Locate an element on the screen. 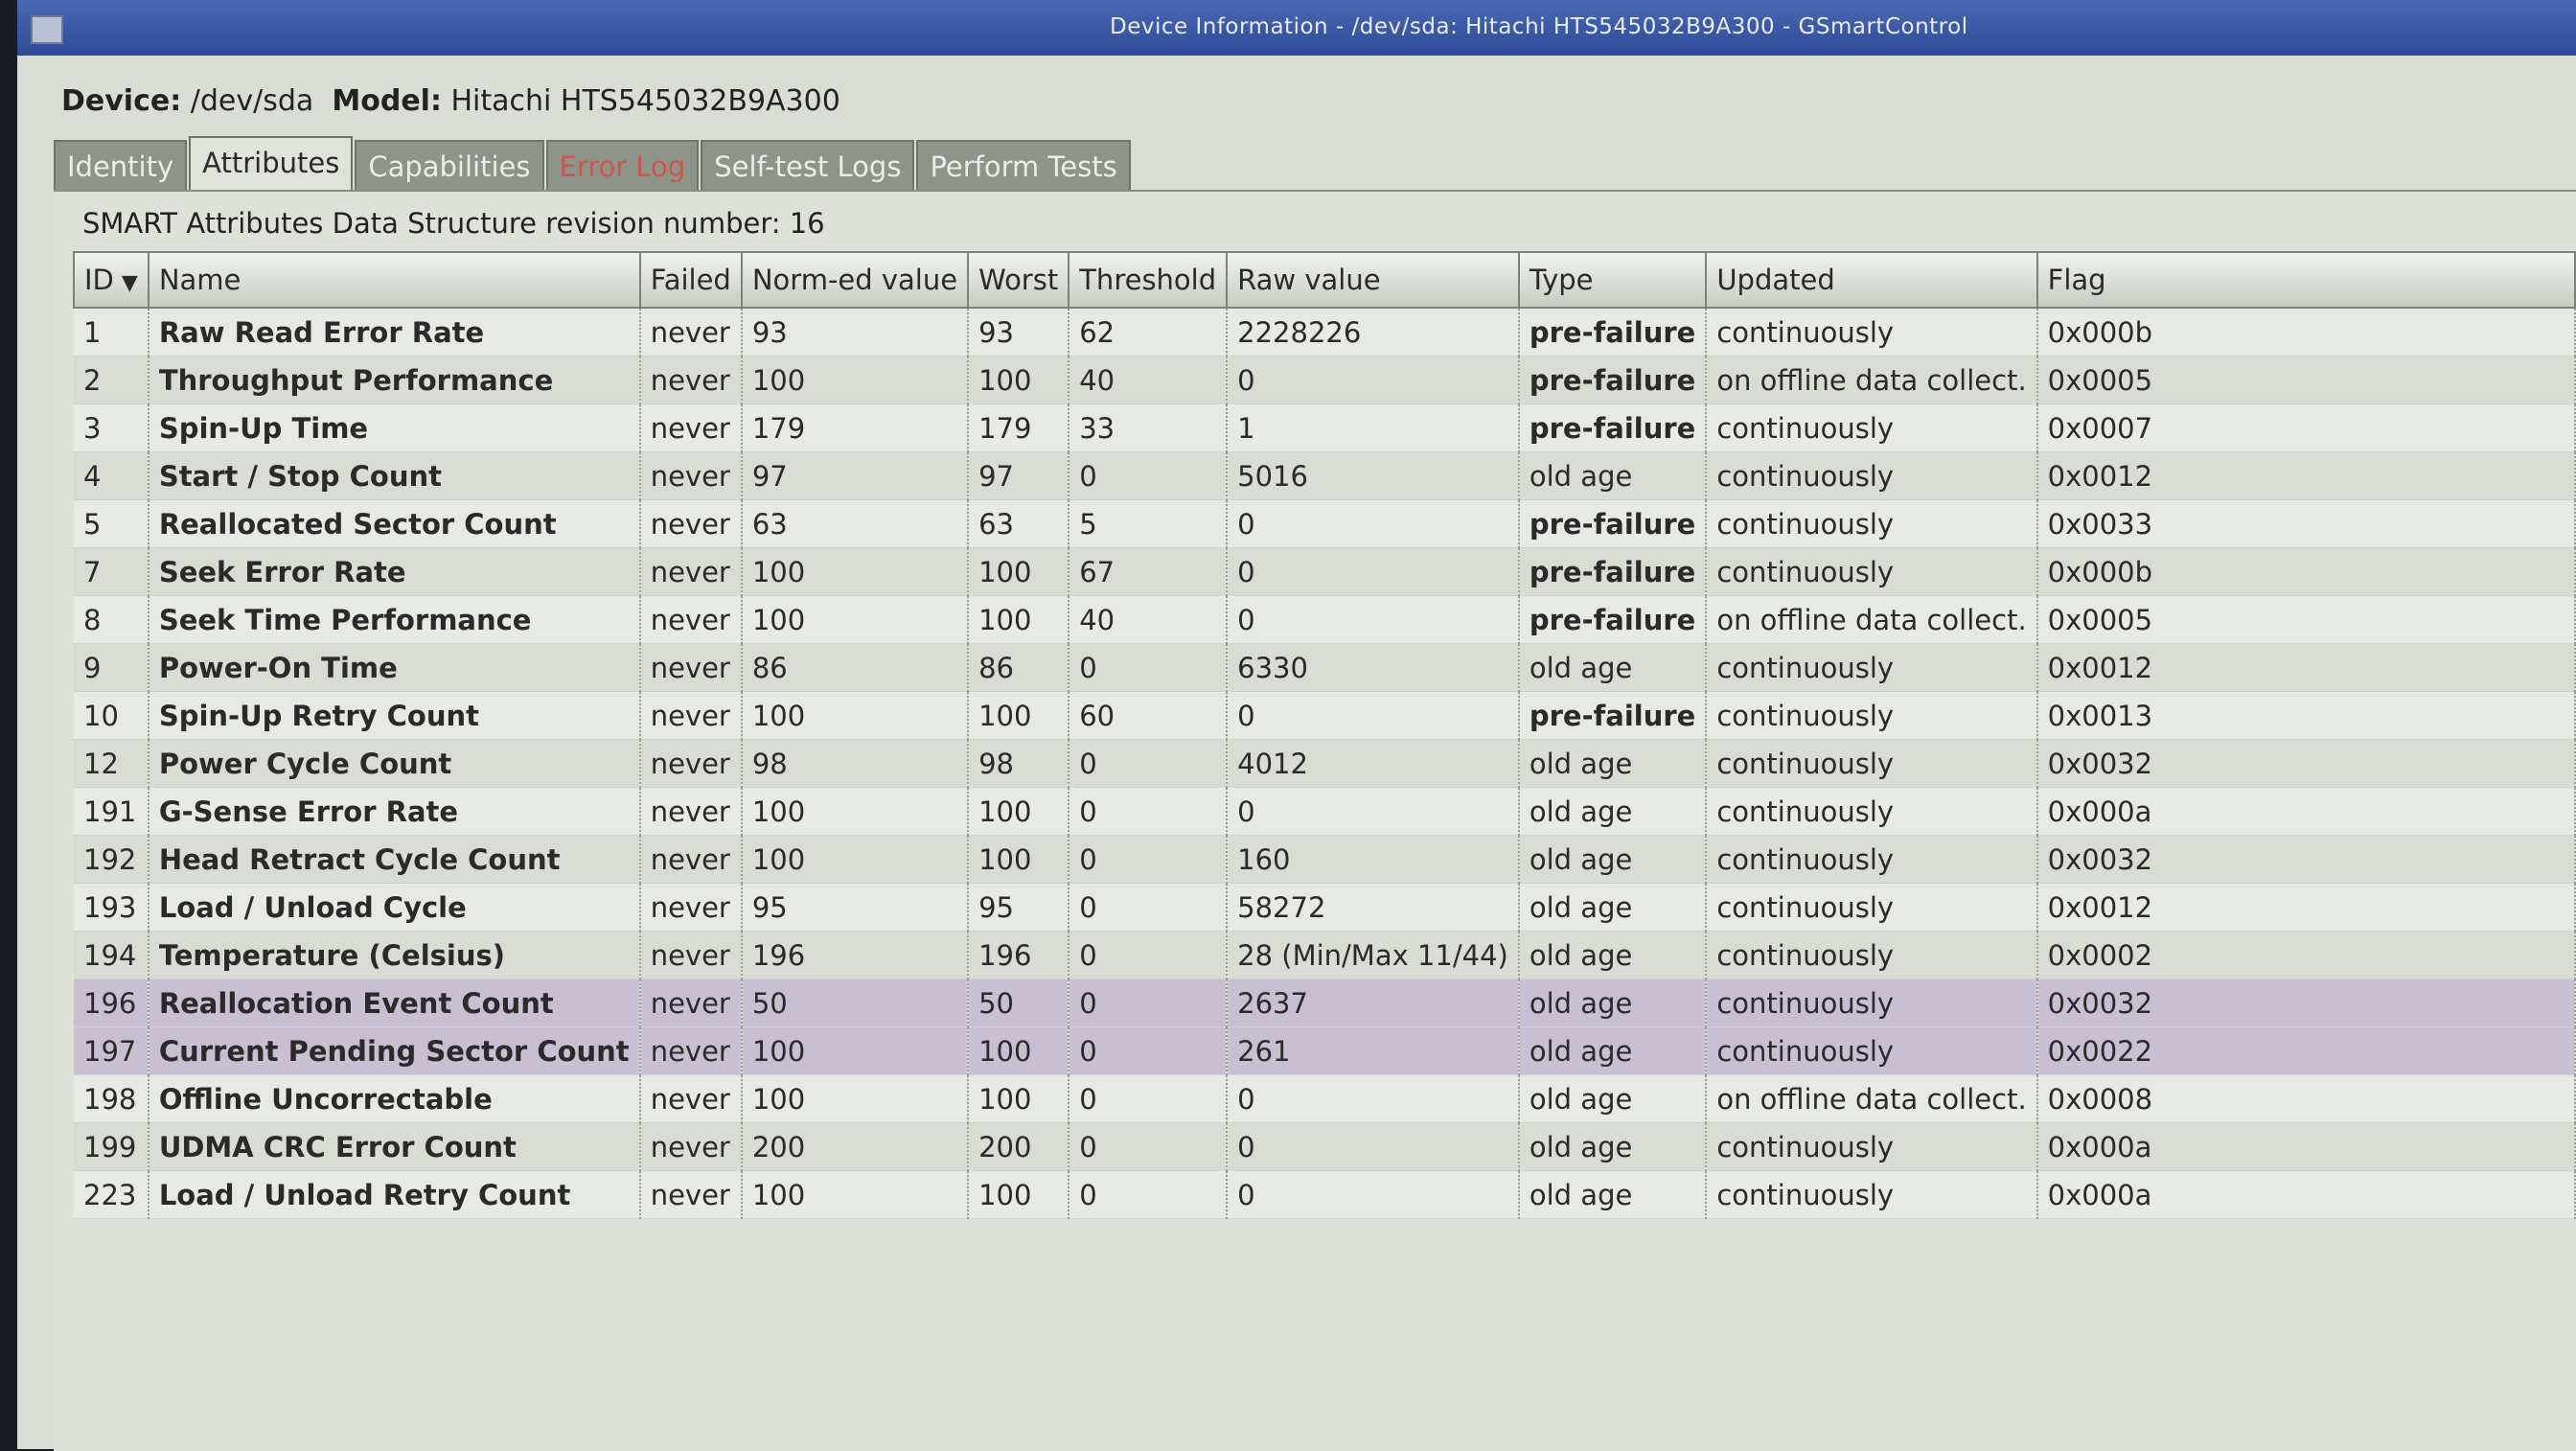  cell-name: Seek Error Rate is located at coordinates (394, 571).